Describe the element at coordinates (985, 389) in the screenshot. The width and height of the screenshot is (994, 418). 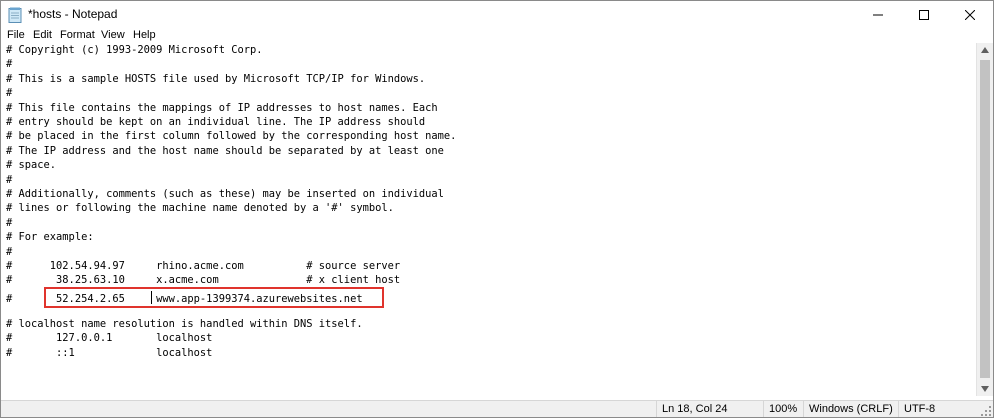
I see `scroll-down-icon` at that location.